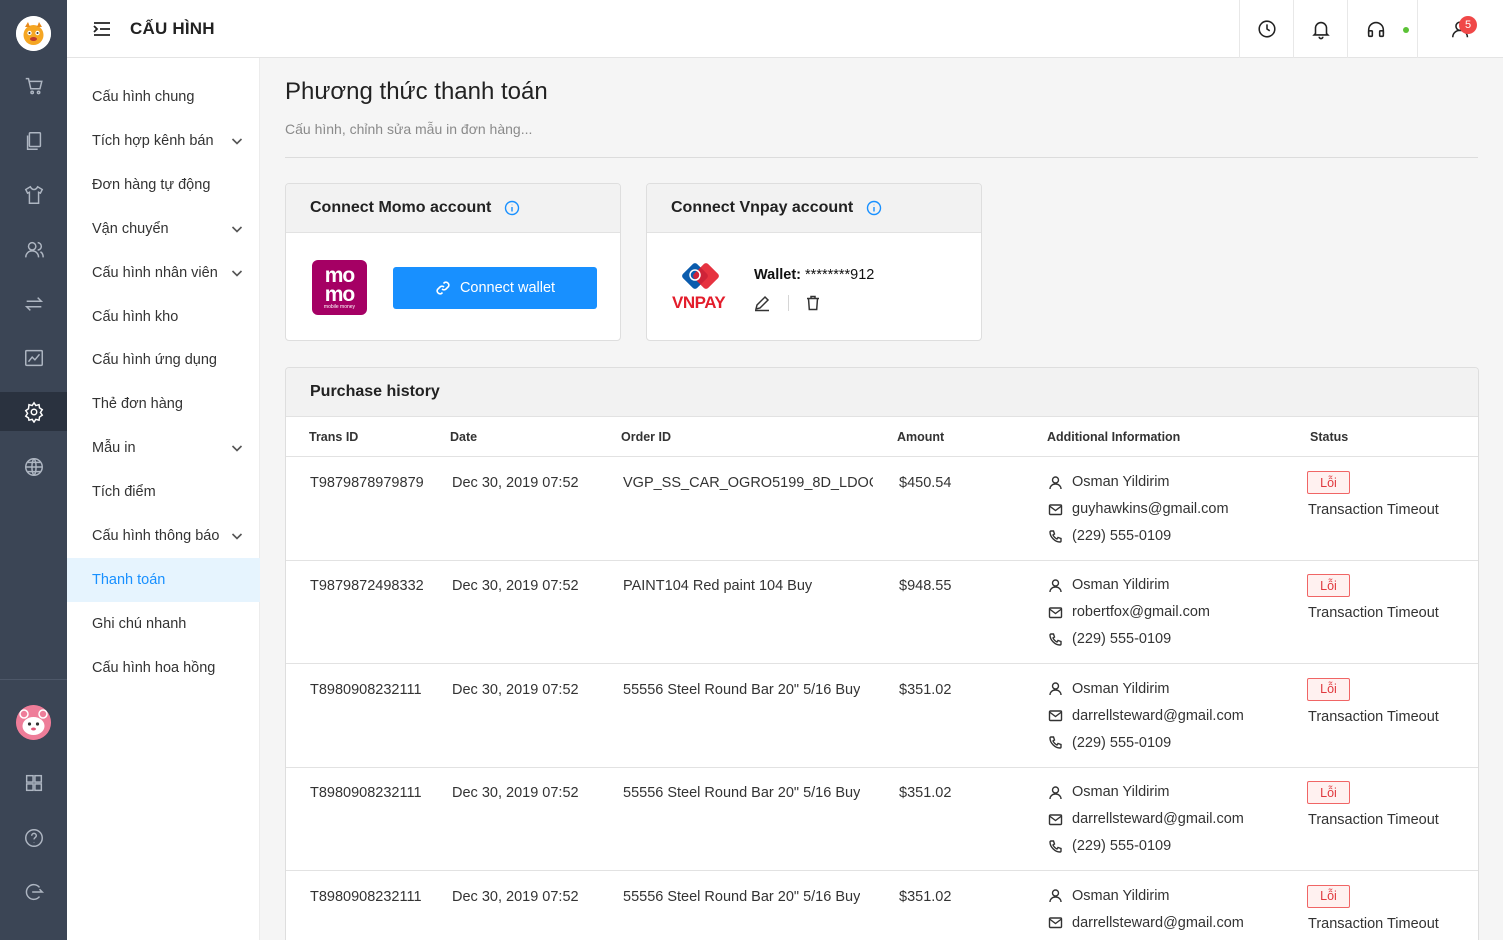 The width and height of the screenshot is (1503, 940). What do you see at coordinates (33, 411) in the screenshot?
I see `rail-settings` at bounding box center [33, 411].